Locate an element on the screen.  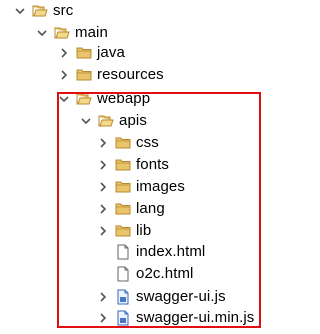
tree-item-label: java is located at coordinates (111, 52).